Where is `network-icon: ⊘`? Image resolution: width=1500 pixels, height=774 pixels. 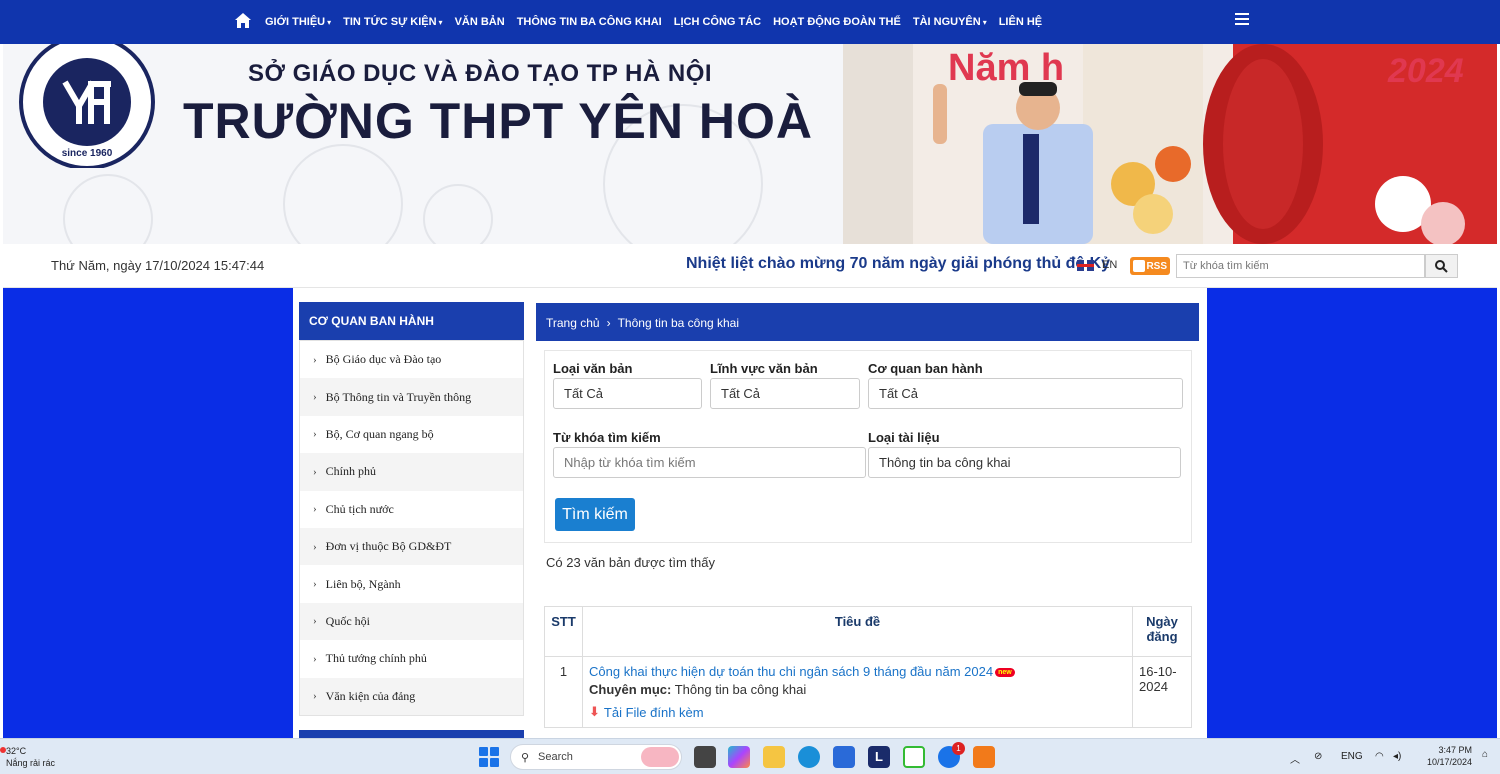
network-icon: ⊘ is located at coordinates (1318, 756).